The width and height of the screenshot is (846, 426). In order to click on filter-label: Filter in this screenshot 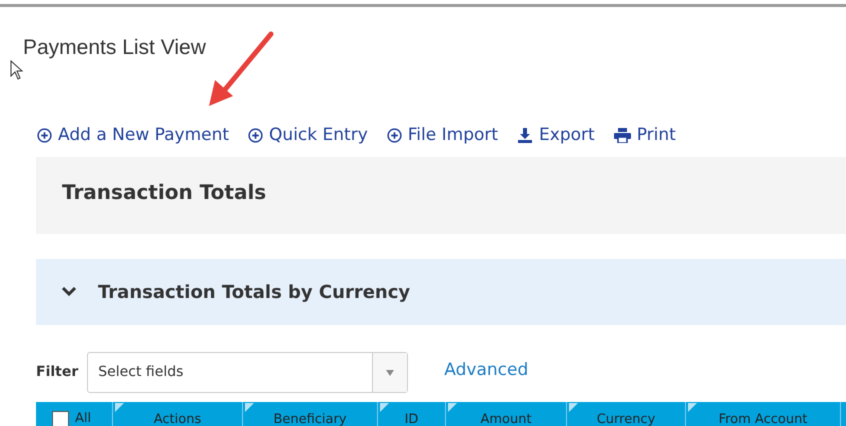, I will do `click(57, 372)`.